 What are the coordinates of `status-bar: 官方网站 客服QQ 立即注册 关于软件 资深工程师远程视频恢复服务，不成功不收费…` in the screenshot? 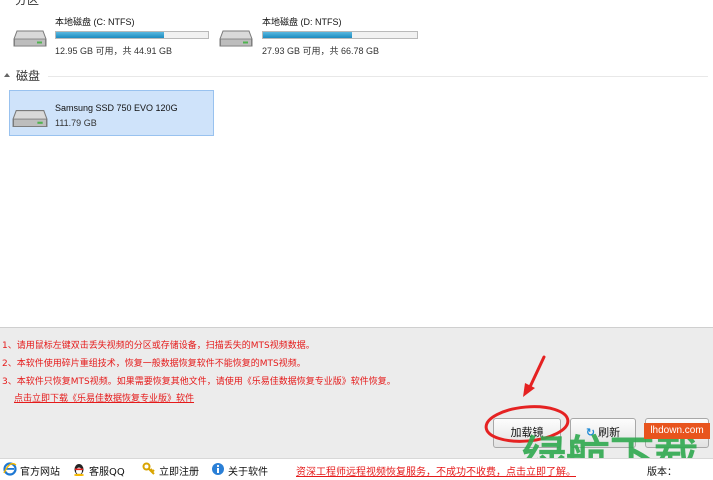 It's located at (356, 469).